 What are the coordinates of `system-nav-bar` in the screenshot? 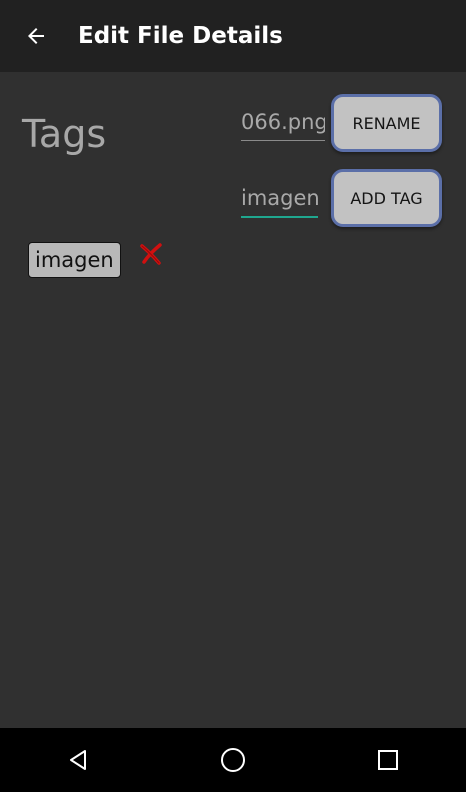 It's located at (233, 760).